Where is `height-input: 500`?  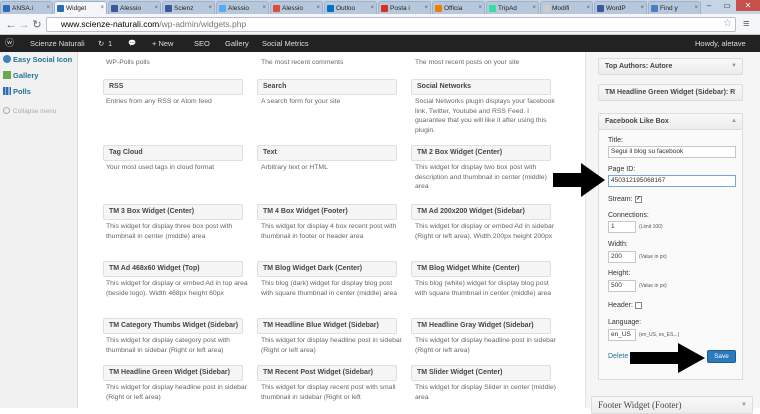
height-input: 500 is located at coordinates (622, 286).